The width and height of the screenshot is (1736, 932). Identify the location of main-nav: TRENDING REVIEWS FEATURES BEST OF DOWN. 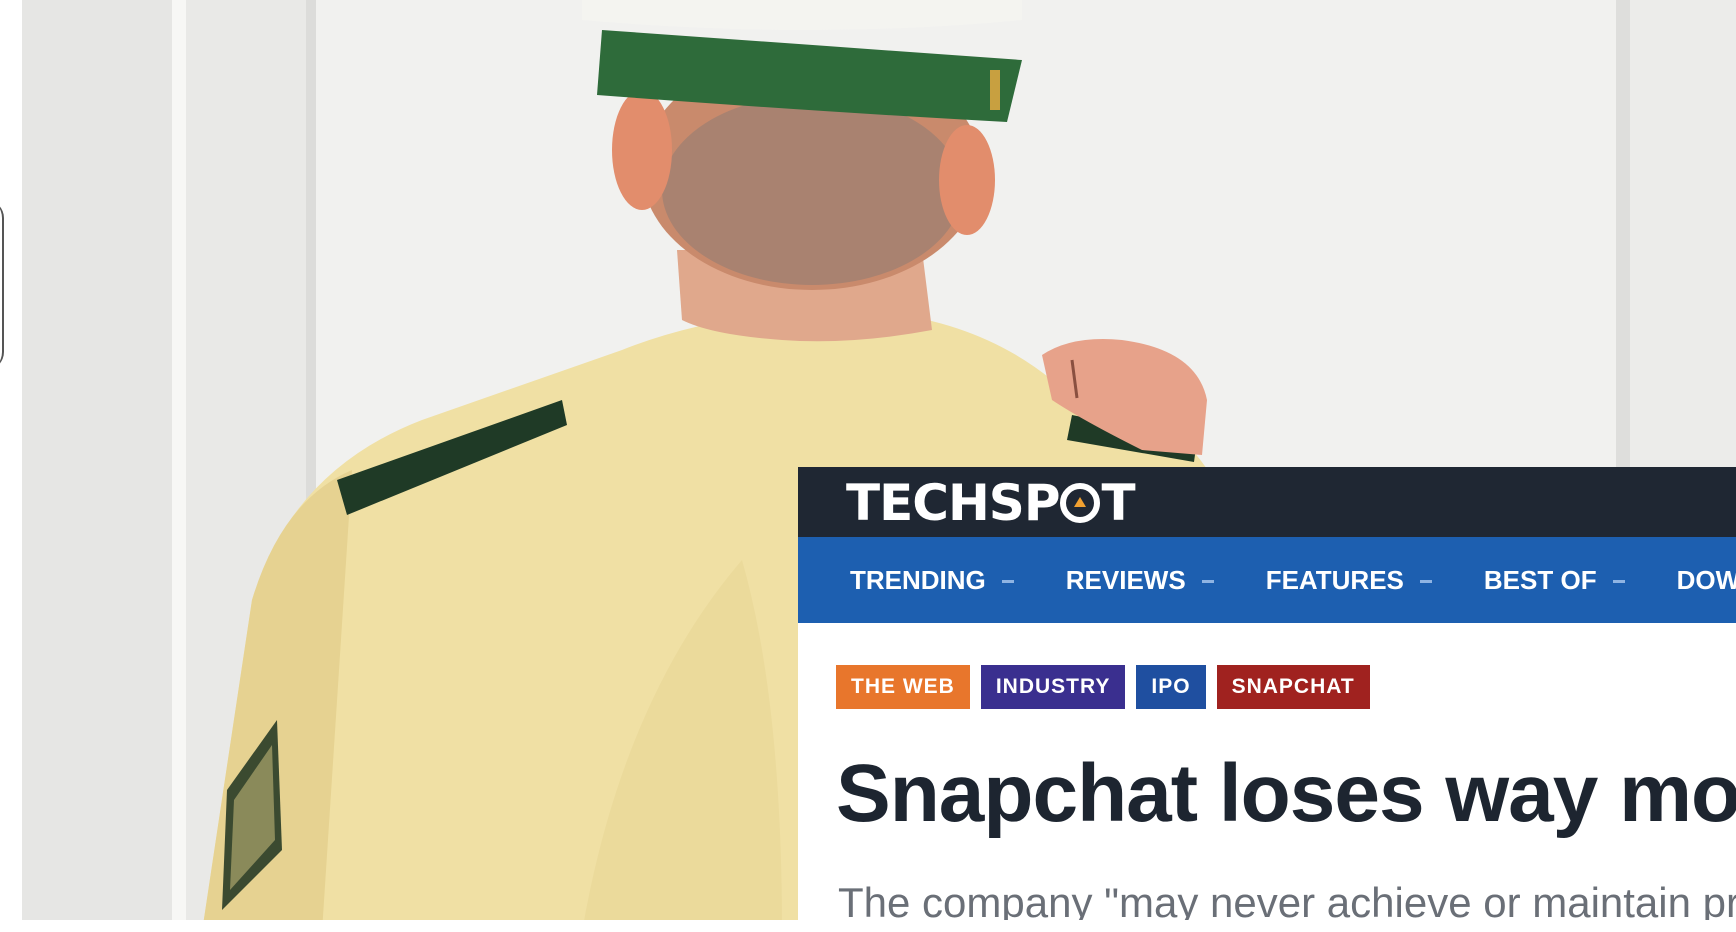
(1267, 580).